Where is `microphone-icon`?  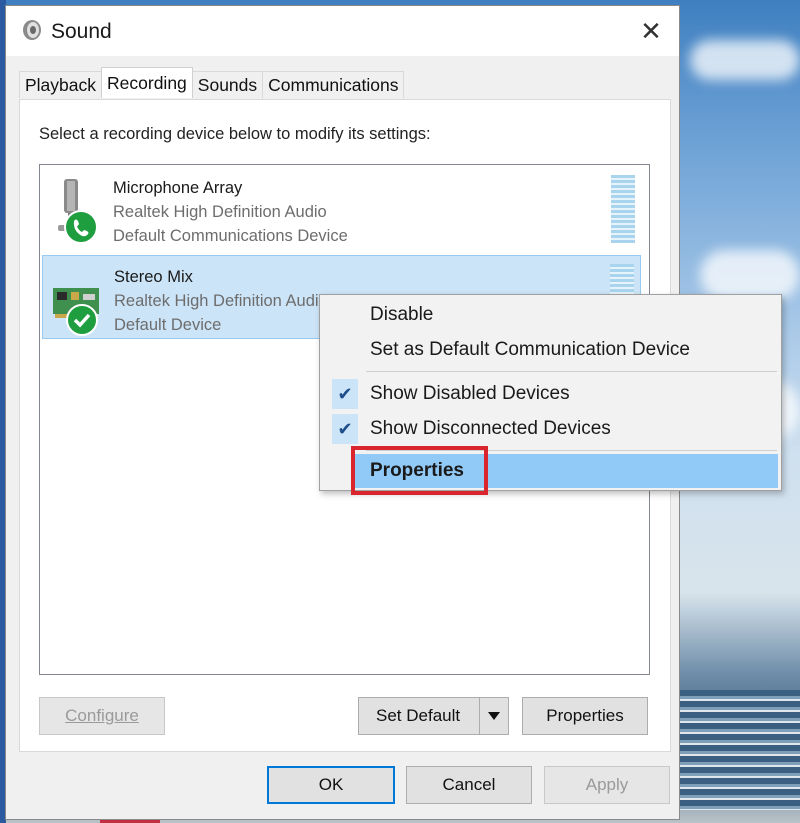 microphone-icon is located at coordinates (78, 211).